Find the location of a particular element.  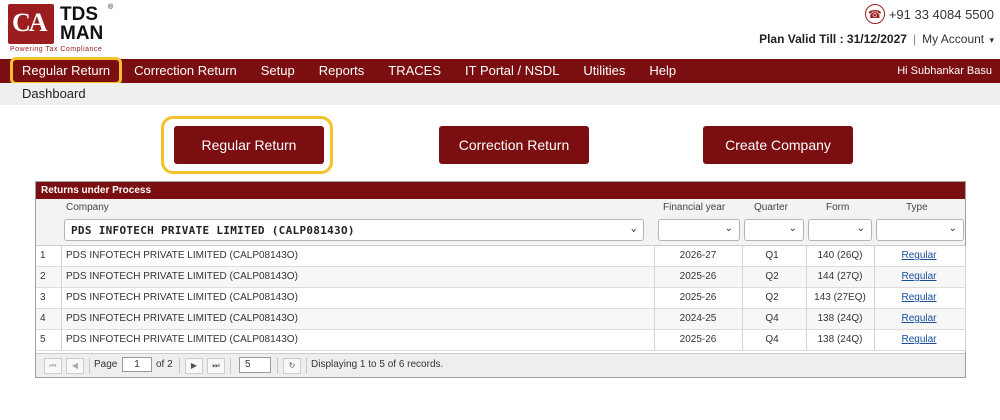

nav-traces: TRACES is located at coordinates (414, 71).